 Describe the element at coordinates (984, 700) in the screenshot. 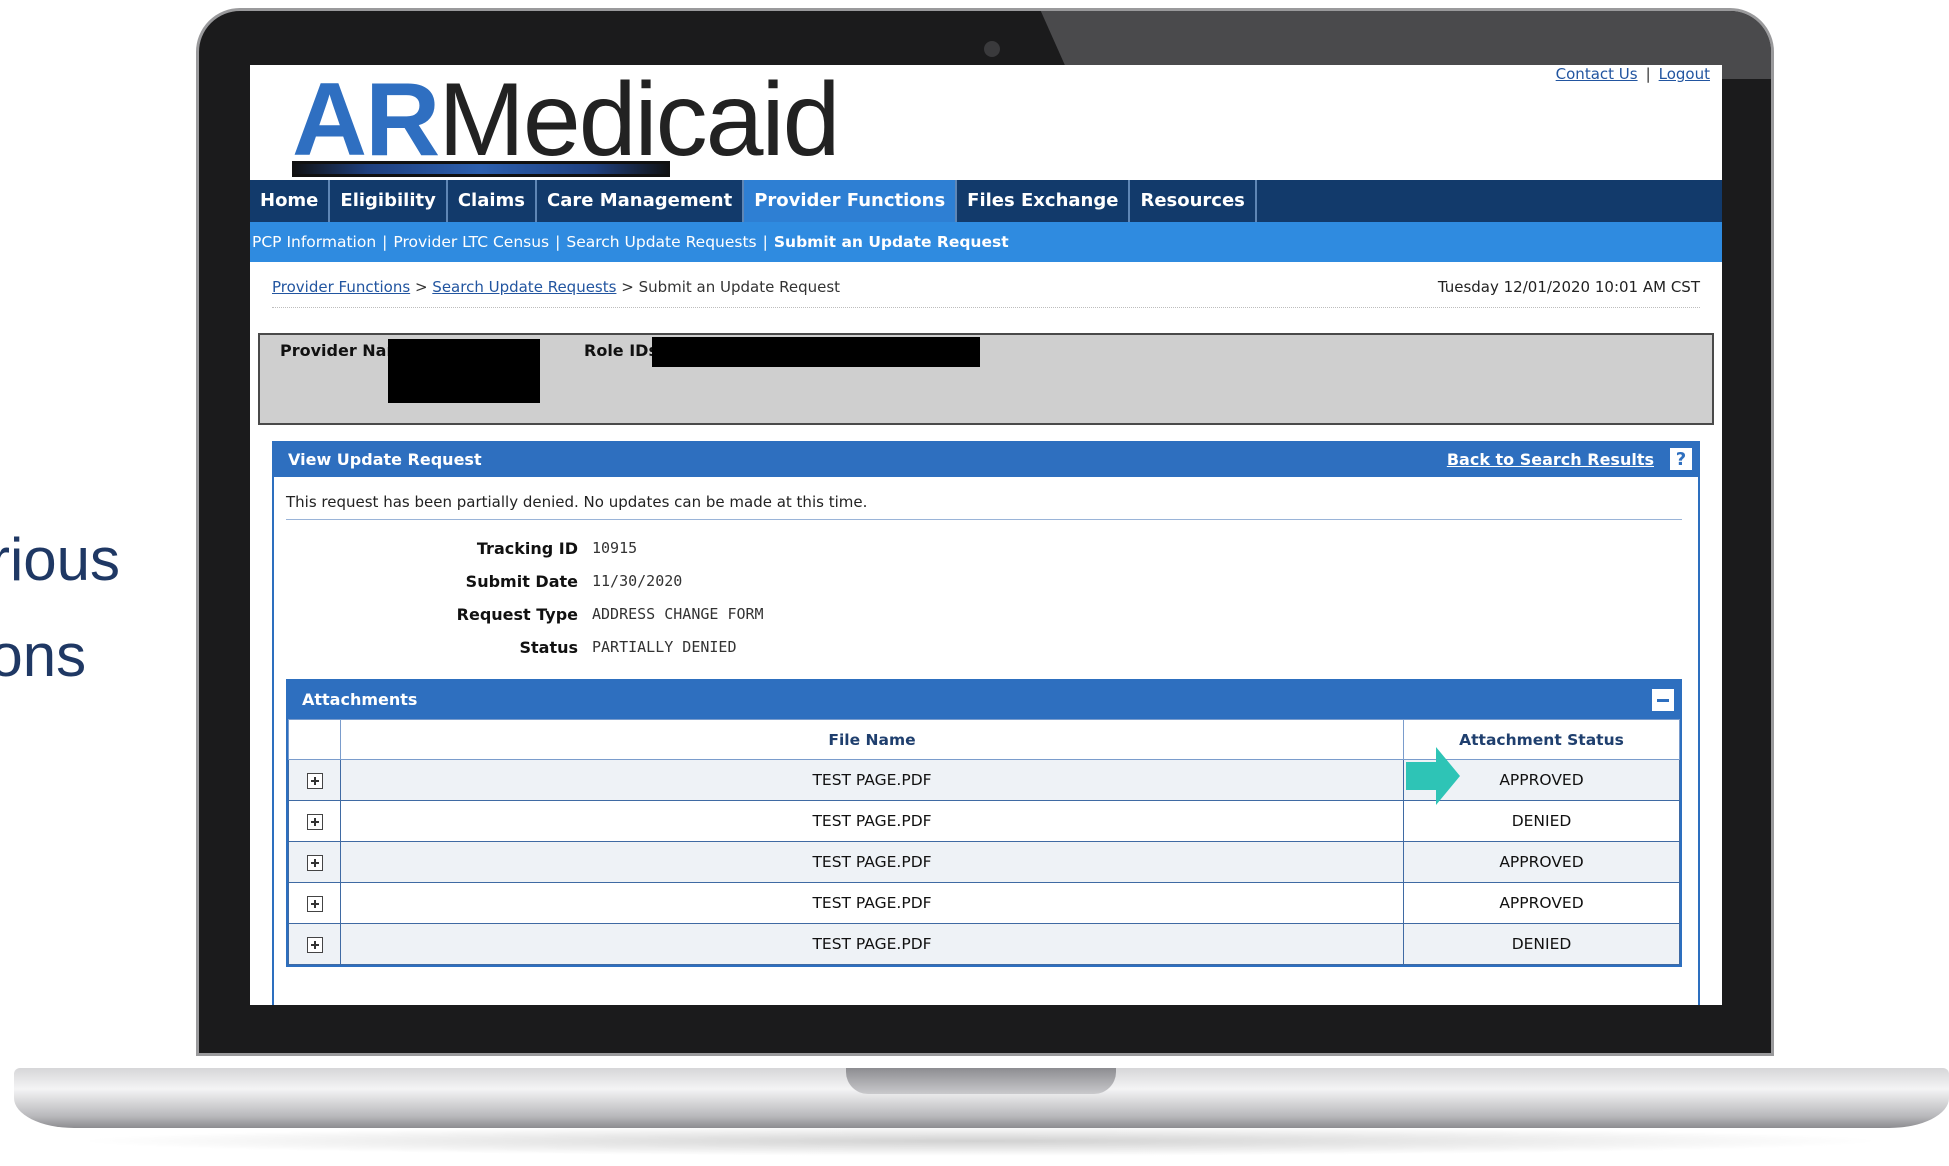

I see `attachments-header: Attachments` at that location.